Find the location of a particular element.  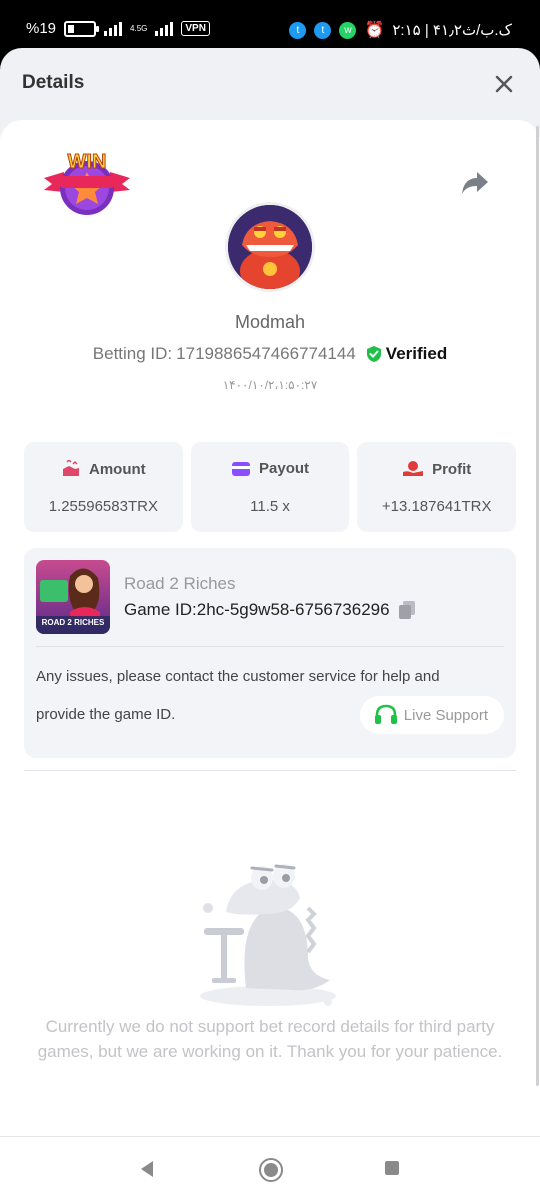

copy-icon is located at coordinates (407, 610).